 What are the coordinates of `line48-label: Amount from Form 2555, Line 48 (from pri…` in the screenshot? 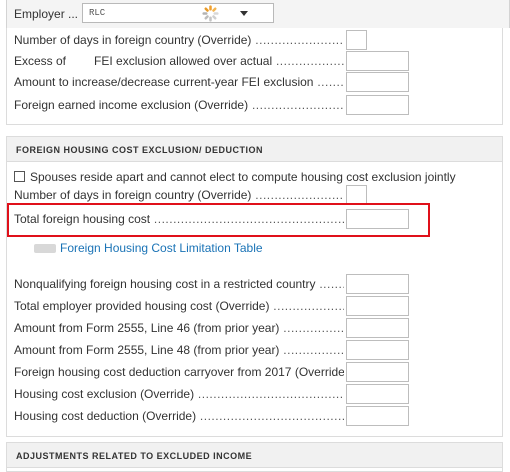 It's located at (147, 350).